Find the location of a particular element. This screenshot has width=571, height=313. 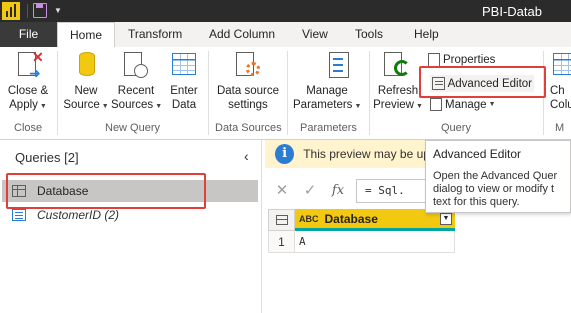

tab-transform: Transform is located at coordinates (155, 34).